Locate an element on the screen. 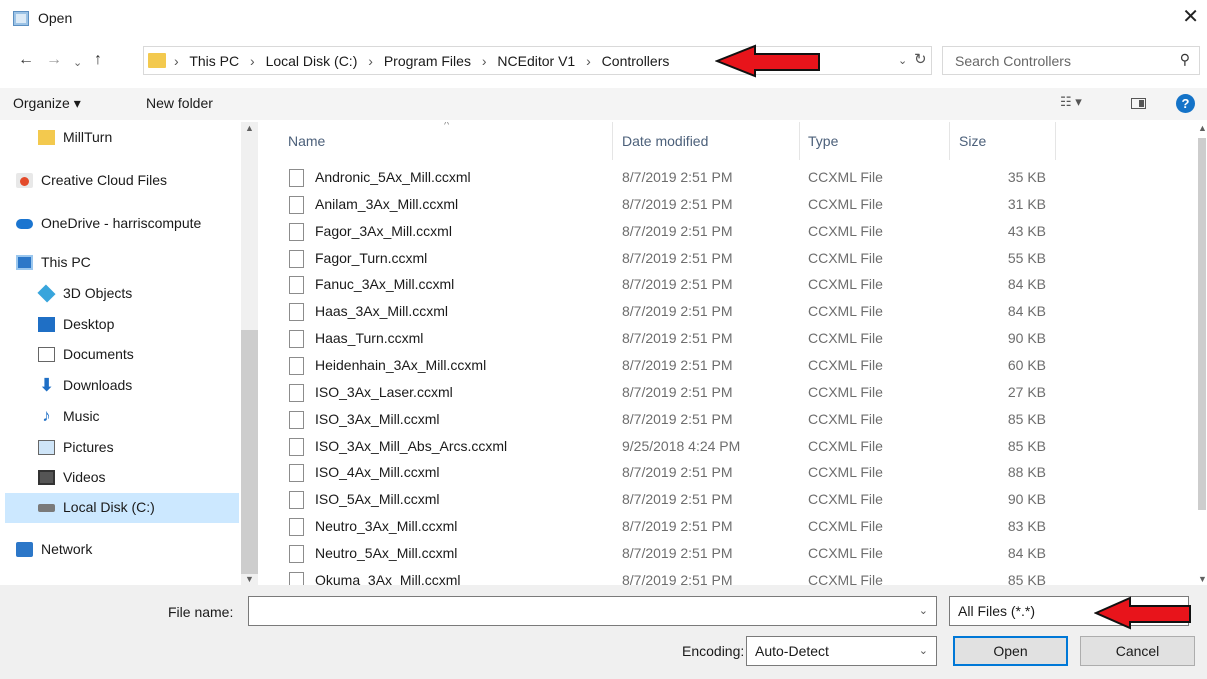  sidebar-item-music: ♪ Music is located at coordinates (122, 417).